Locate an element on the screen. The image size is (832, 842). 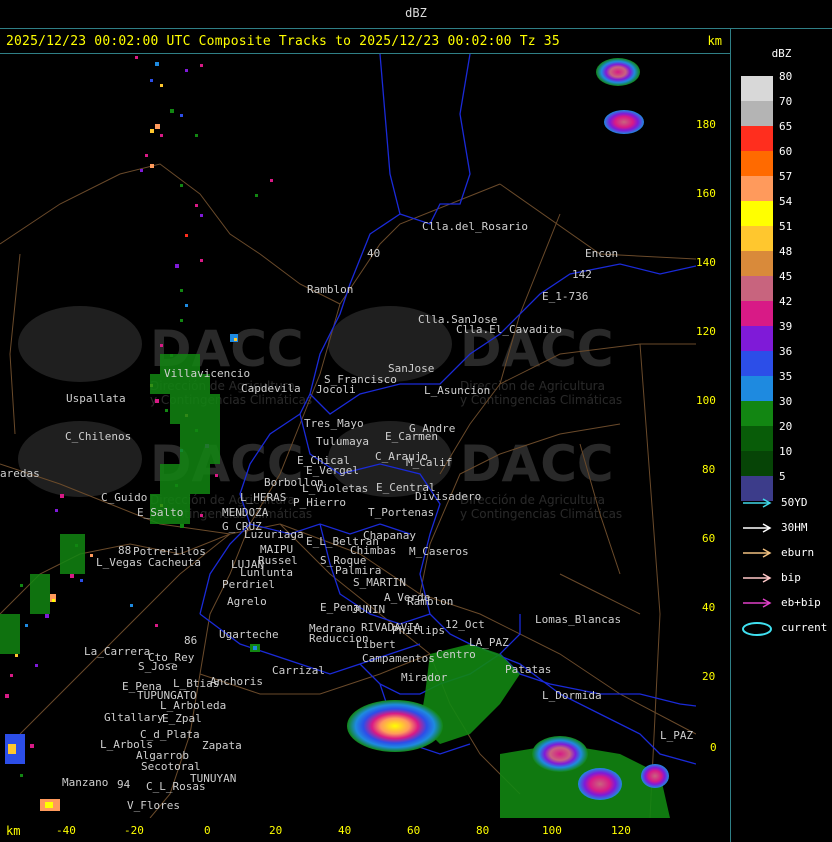
watermark-line1: Dirección de Agricultura is located at coordinates (532, 500).